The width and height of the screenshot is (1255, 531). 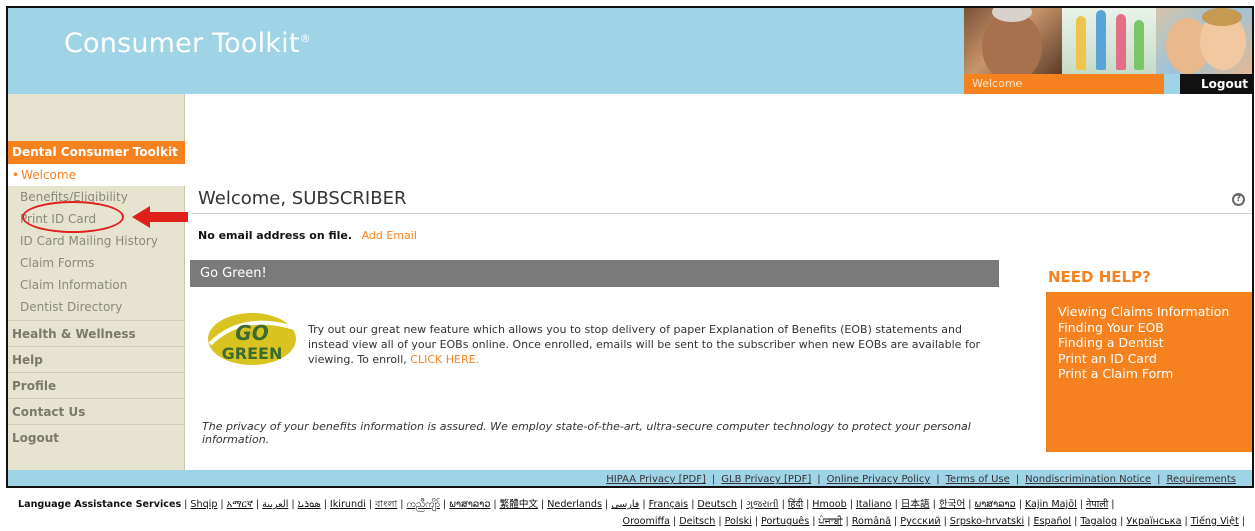 What do you see at coordinates (795, 504) in the screenshot?
I see `language-link: हिंदी` at bounding box center [795, 504].